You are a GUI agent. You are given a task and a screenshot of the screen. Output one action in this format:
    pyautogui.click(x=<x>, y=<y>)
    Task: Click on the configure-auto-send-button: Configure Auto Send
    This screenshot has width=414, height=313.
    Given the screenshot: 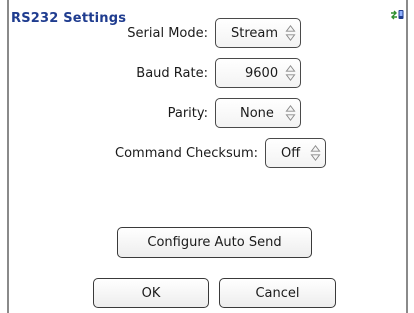 What is the action you would take?
    pyautogui.click(x=214, y=242)
    